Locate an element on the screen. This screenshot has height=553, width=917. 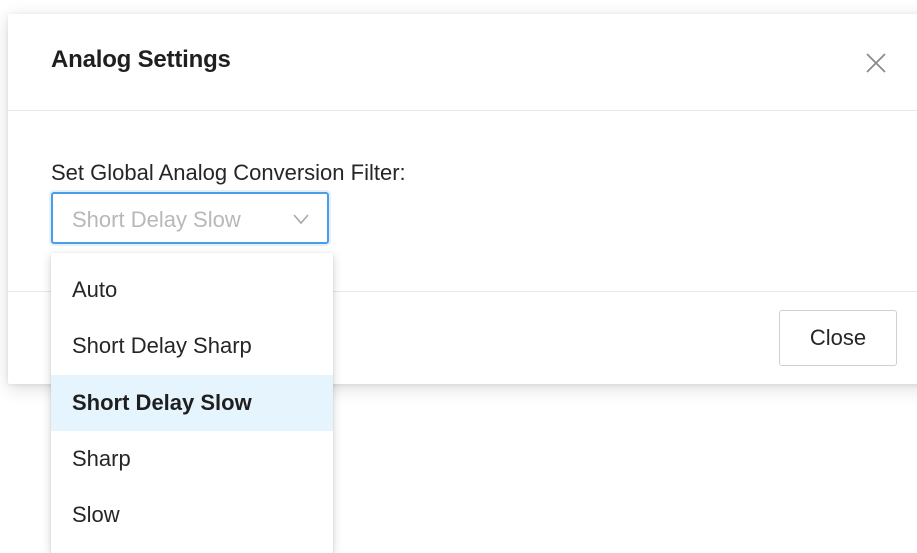
select-current-value: Short Delay Slow is located at coordinates (156, 219).